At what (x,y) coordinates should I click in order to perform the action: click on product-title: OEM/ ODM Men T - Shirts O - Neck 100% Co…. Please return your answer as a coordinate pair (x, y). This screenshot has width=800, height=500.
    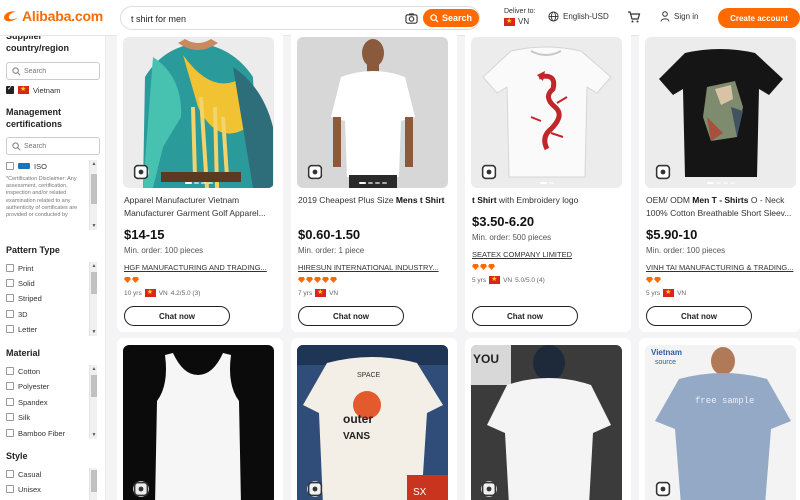
    Looking at the image, I should click on (722, 207).